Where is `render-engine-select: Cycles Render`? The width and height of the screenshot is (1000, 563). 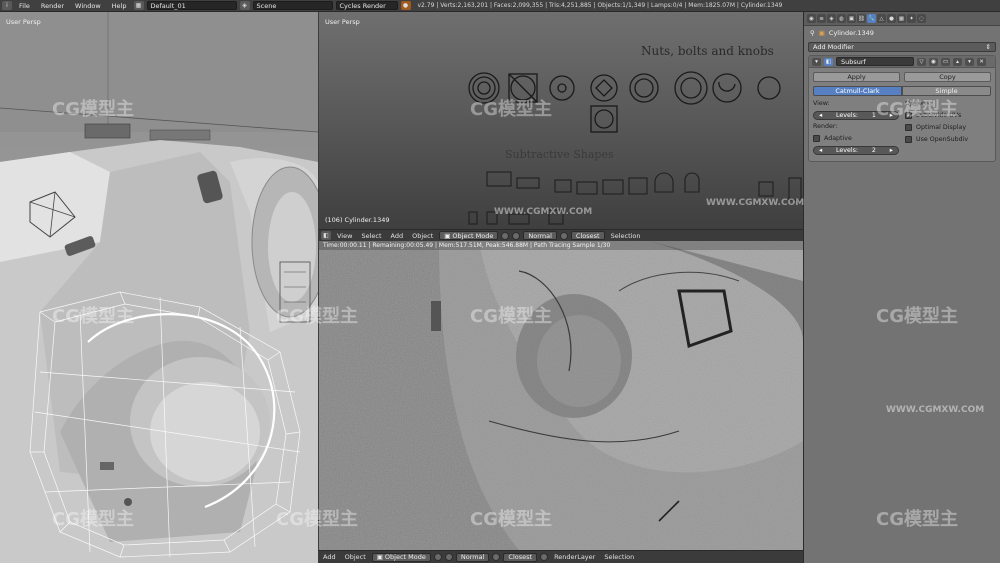
render-engine-select: Cycles Render is located at coordinates (366, 5).